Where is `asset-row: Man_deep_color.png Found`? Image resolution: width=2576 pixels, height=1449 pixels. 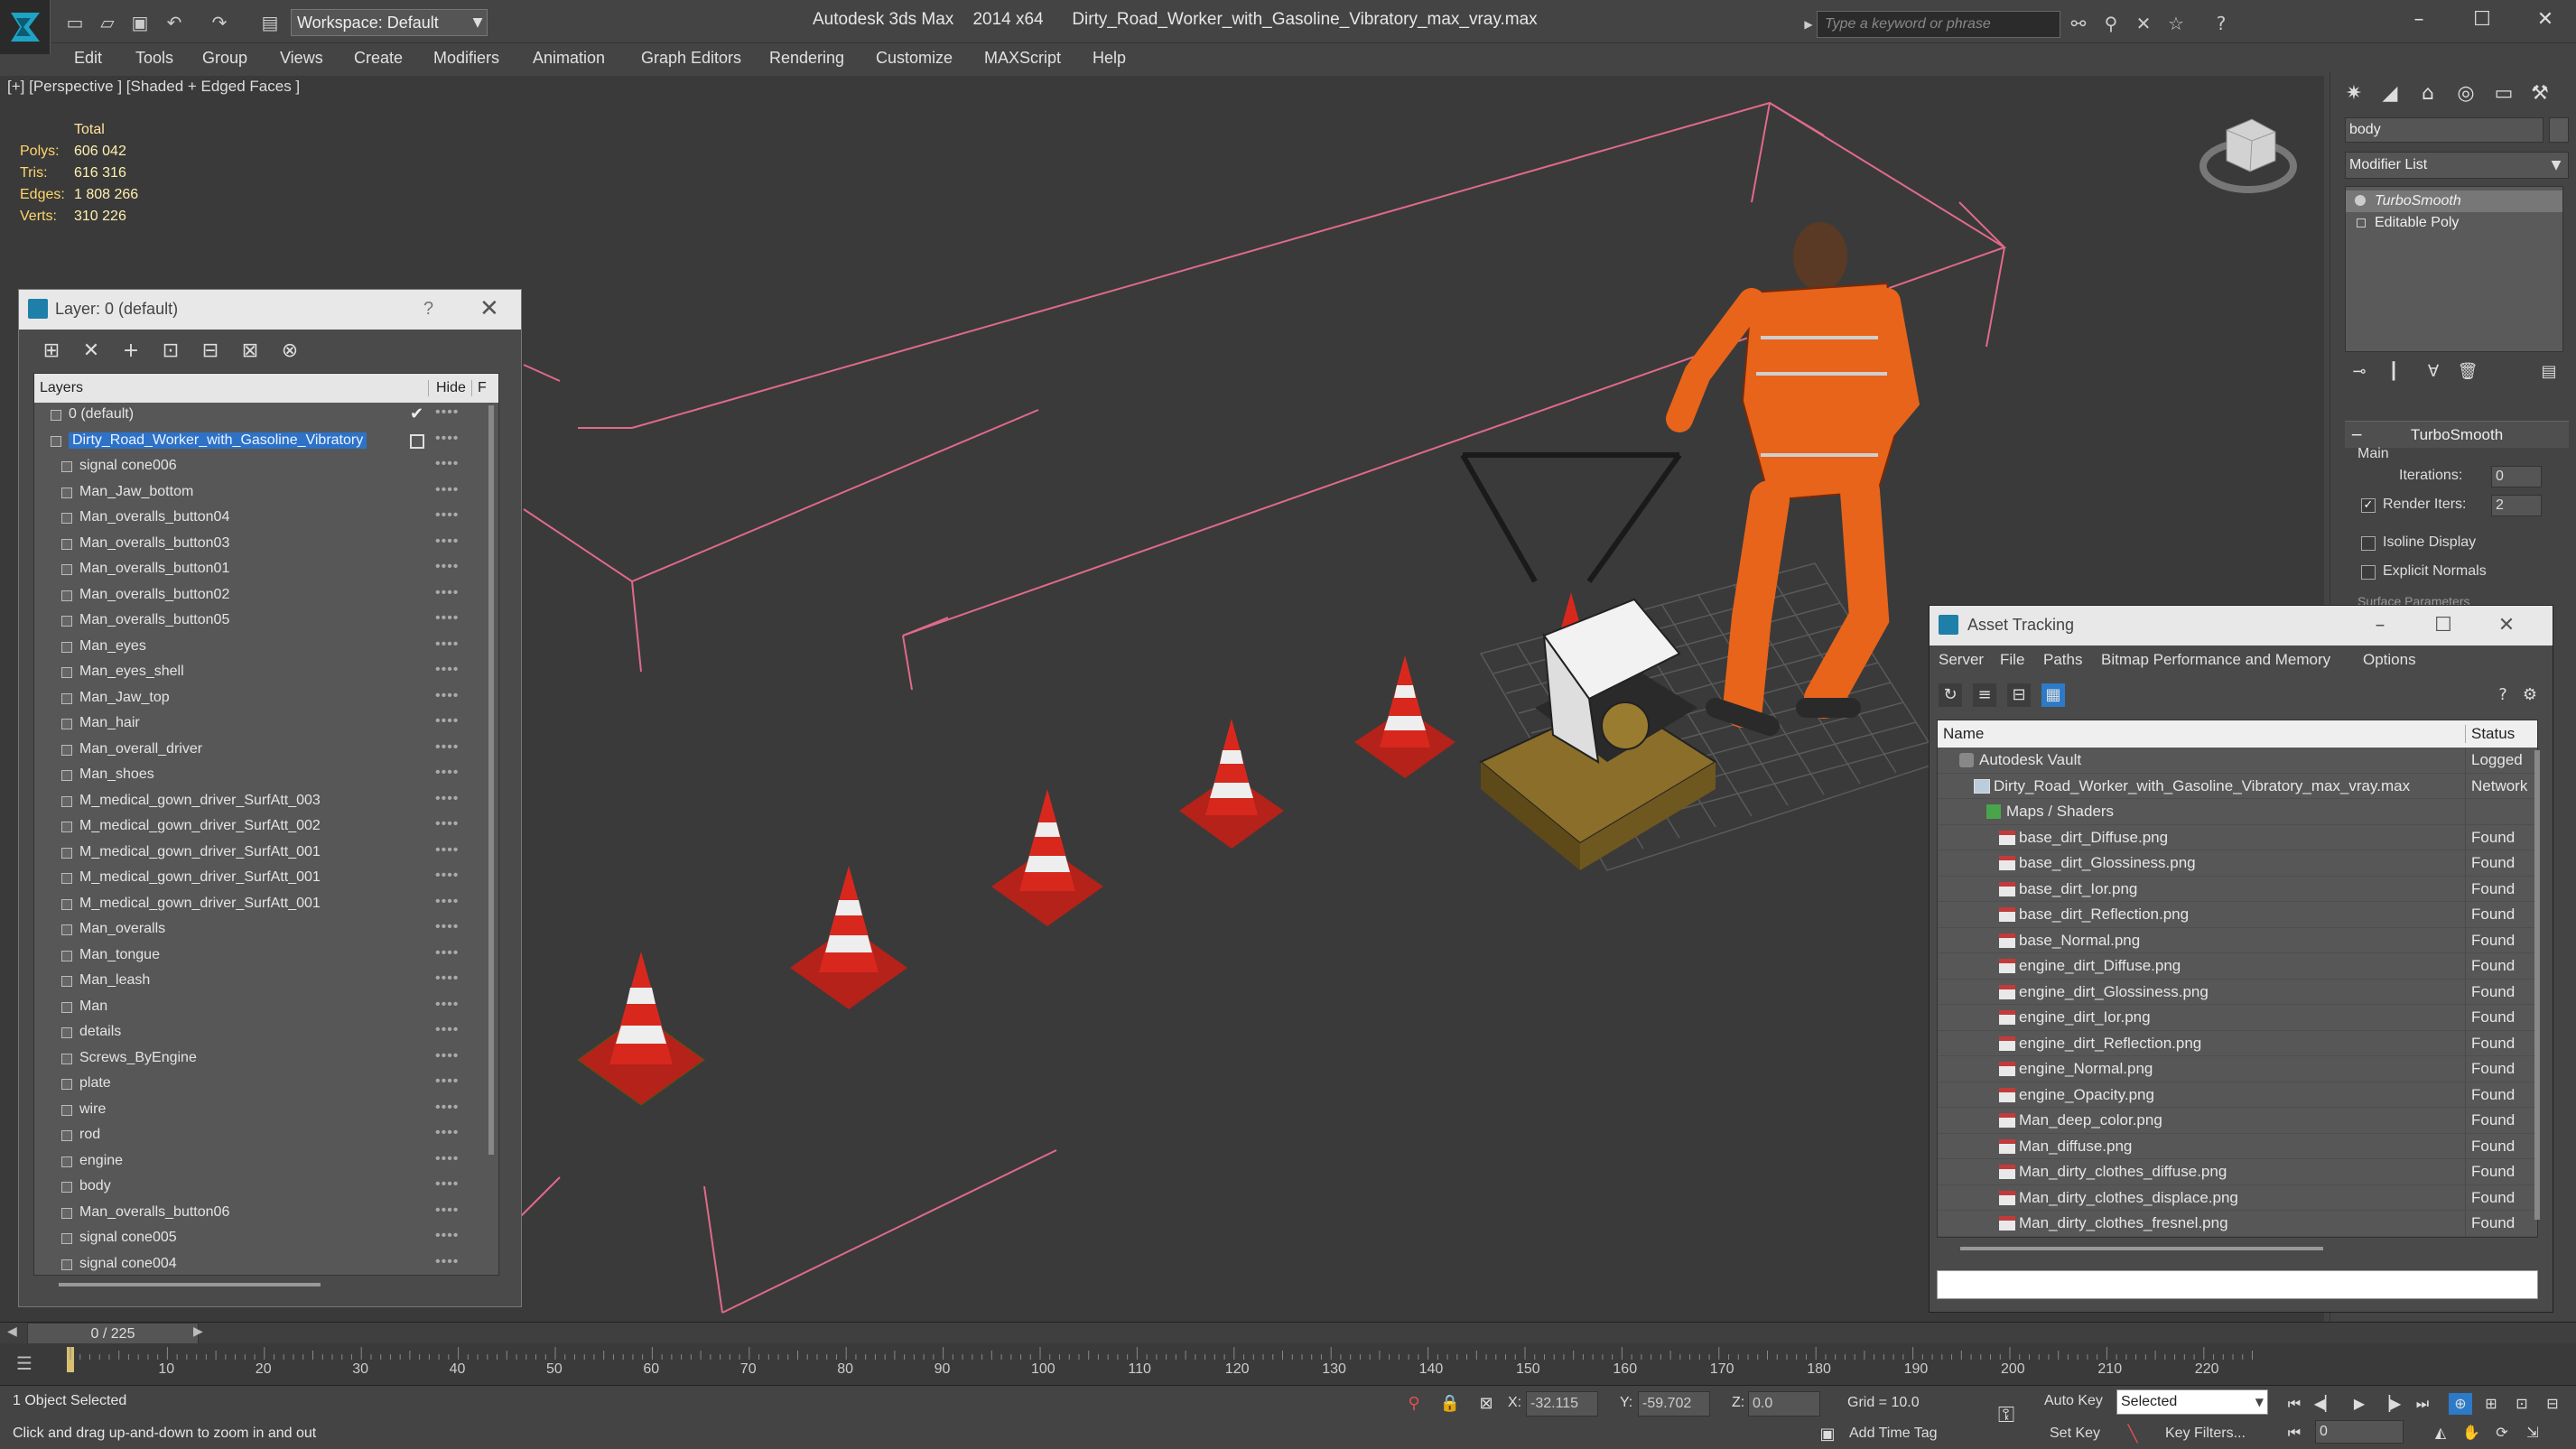
asset-row: Man_deep_color.png Found is located at coordinates (2237, 1121).